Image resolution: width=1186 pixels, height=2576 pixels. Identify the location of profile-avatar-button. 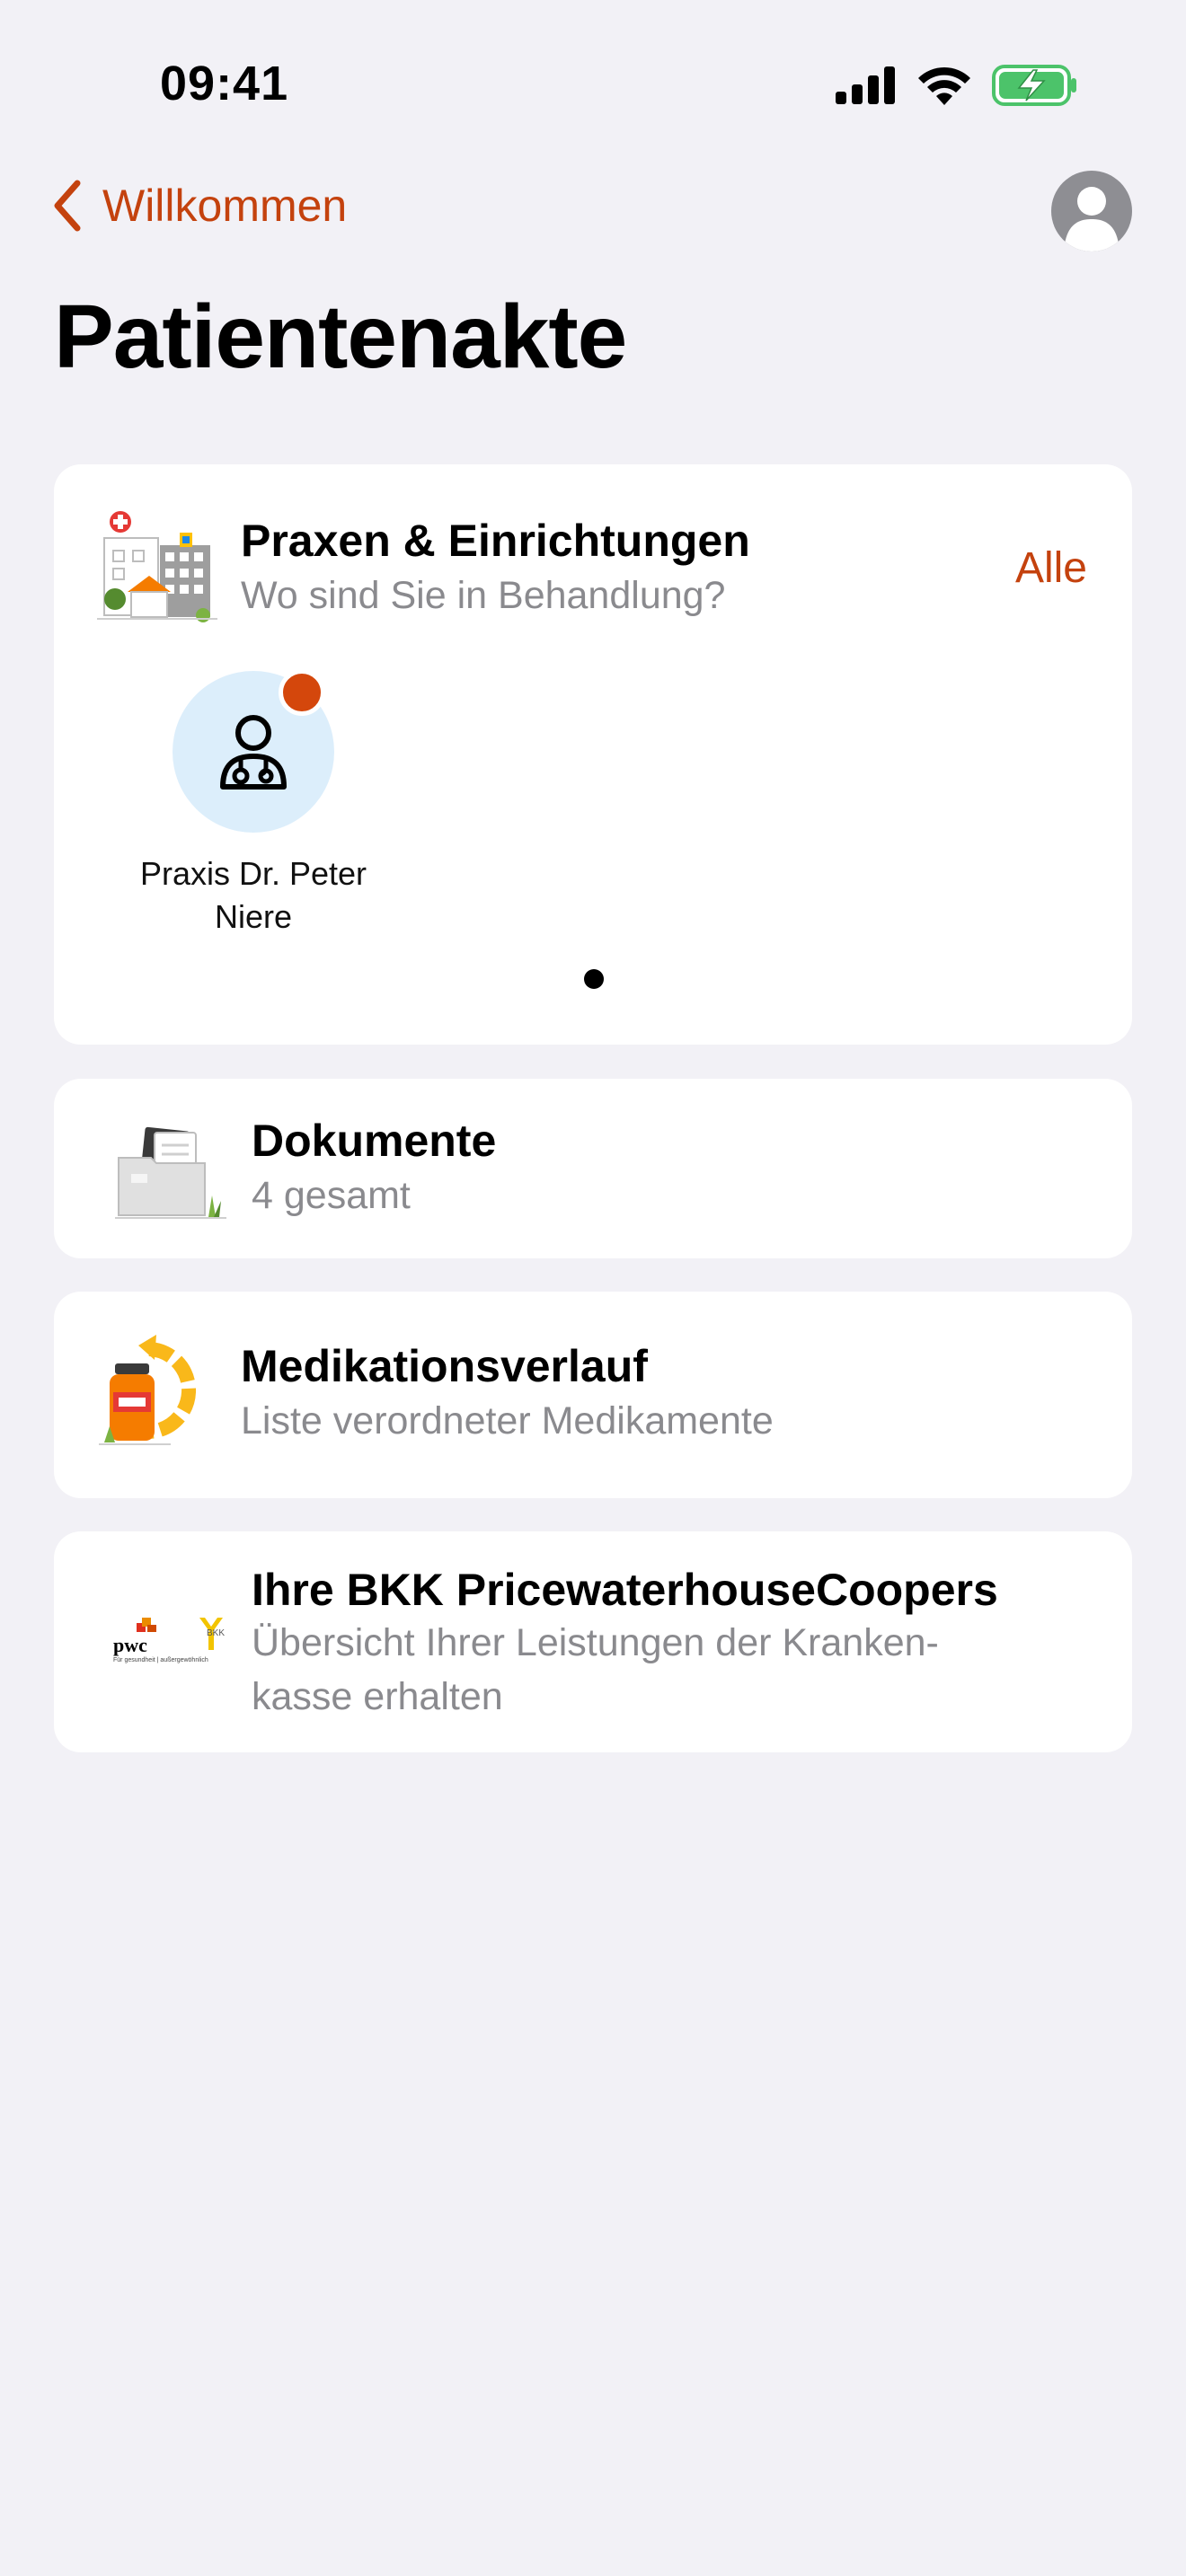
(1091, 211).